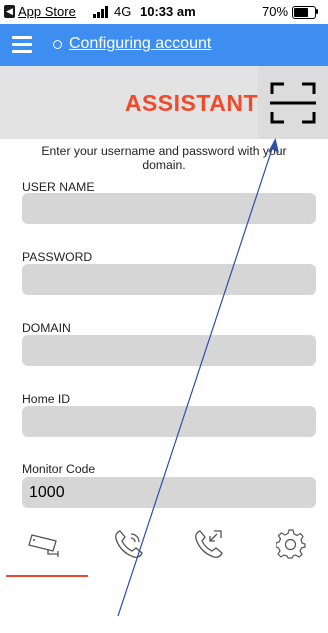 This screenshot has height=633, width=328. What do you see at coordinates (169, 421) in the screenshot?
I see `home-id-field` at bounding box center [169, 421].